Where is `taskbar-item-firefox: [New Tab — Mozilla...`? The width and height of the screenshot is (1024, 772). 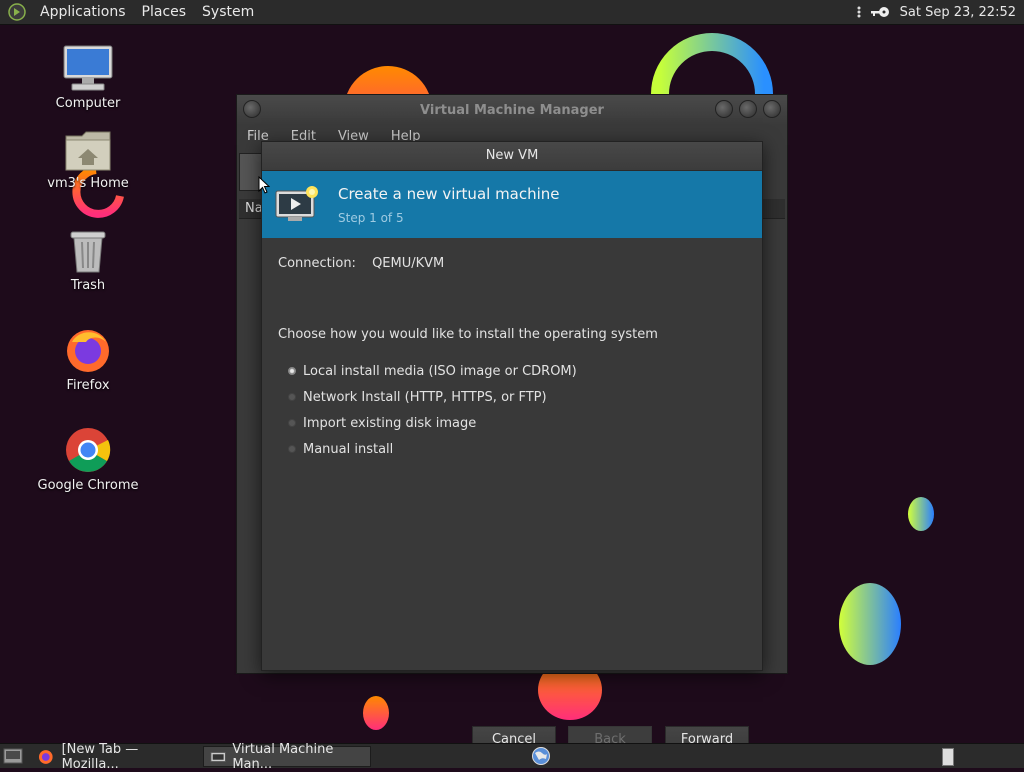
taskbar-item-firefox: [New Tab — Mozilla... is located at coordinates (117, 757).